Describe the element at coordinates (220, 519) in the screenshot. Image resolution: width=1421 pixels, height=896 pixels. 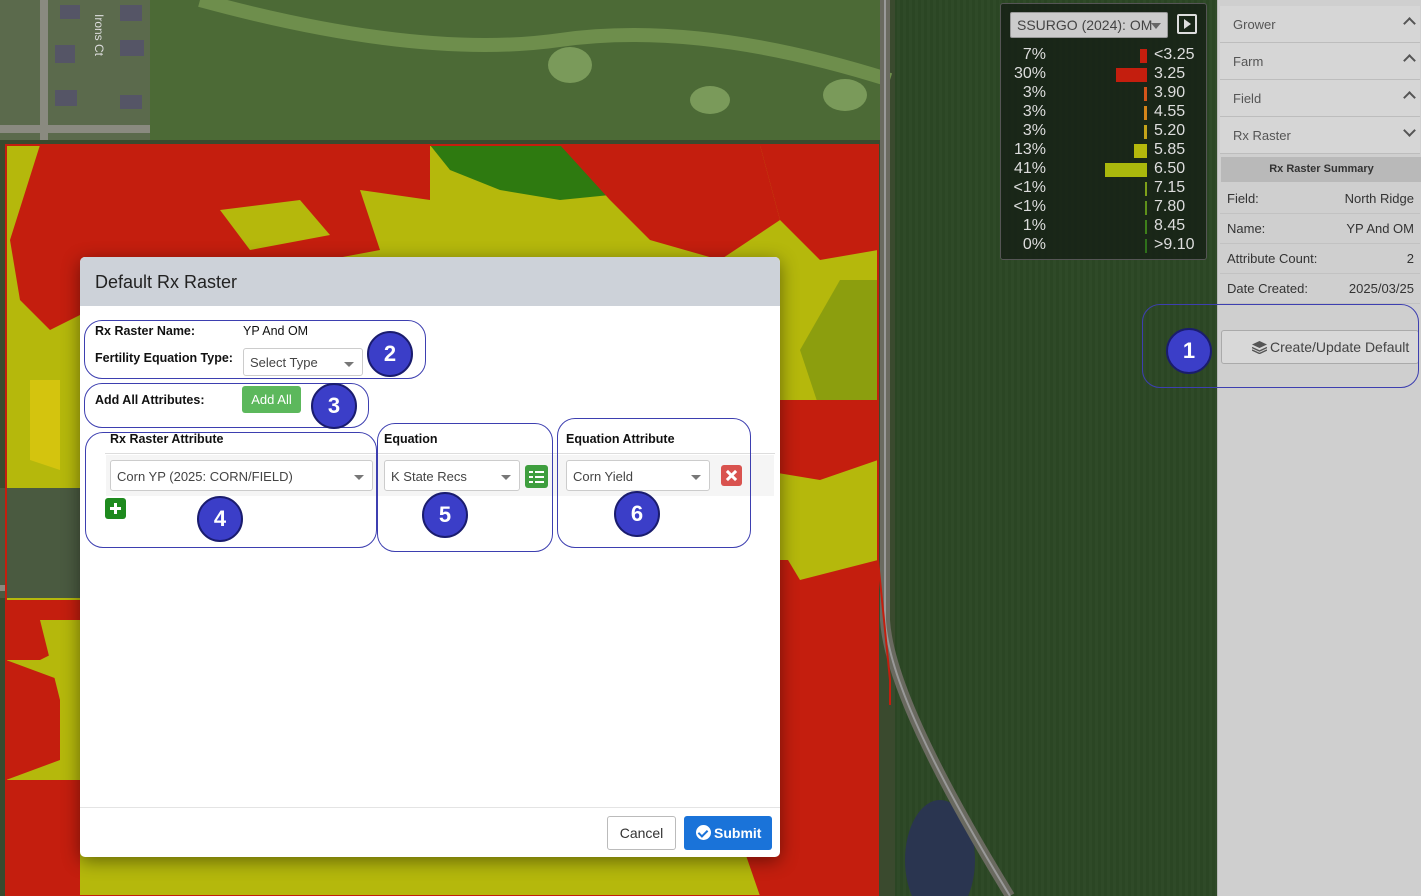
I see `annotation-badge-4: 4` at that location.